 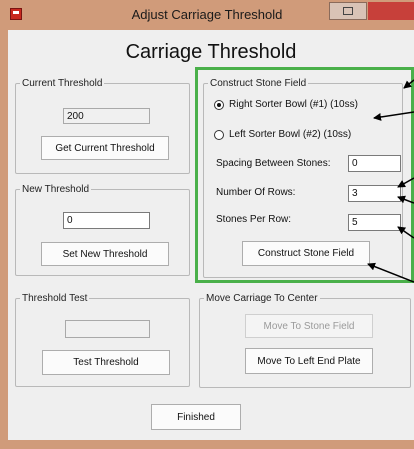 What do you see at coordinates (390, 272) in the screenshot?
I see `arrow-construct` at bounding box center [390, 272].